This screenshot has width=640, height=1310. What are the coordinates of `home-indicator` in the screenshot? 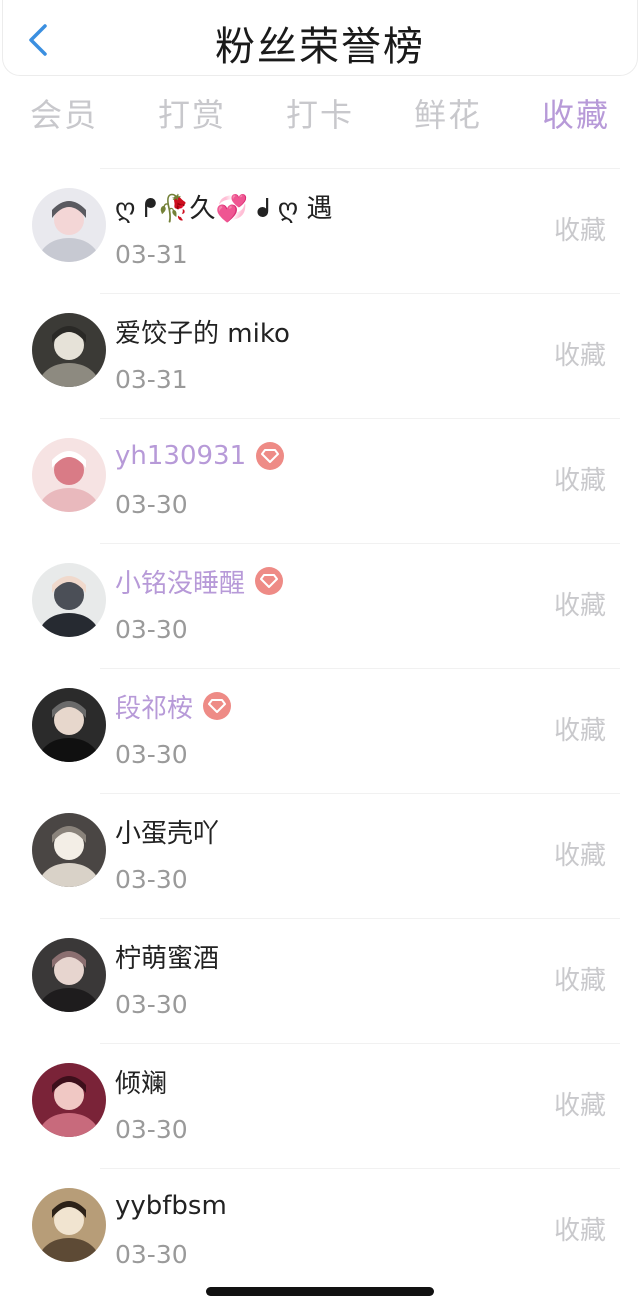 It's located at (320, 1291).